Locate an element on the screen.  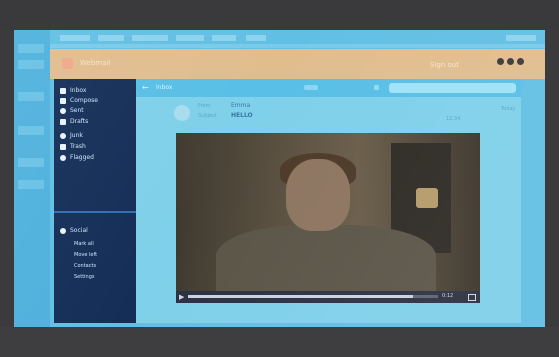
sidebar-item-label: Drafts is located at coordinates (79, 121).